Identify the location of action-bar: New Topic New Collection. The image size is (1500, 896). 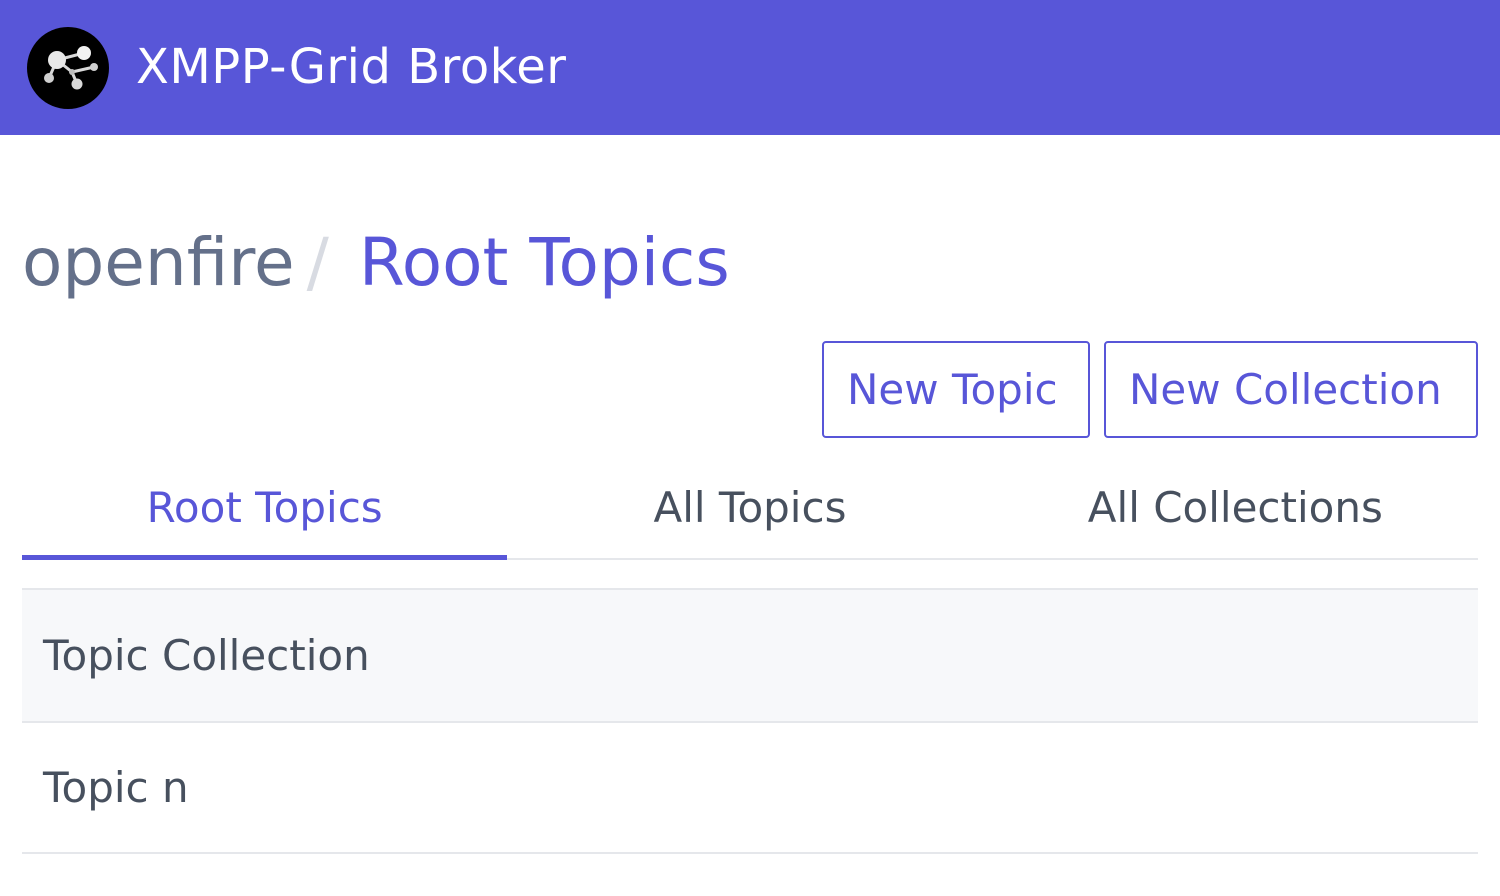
(1150, 389).